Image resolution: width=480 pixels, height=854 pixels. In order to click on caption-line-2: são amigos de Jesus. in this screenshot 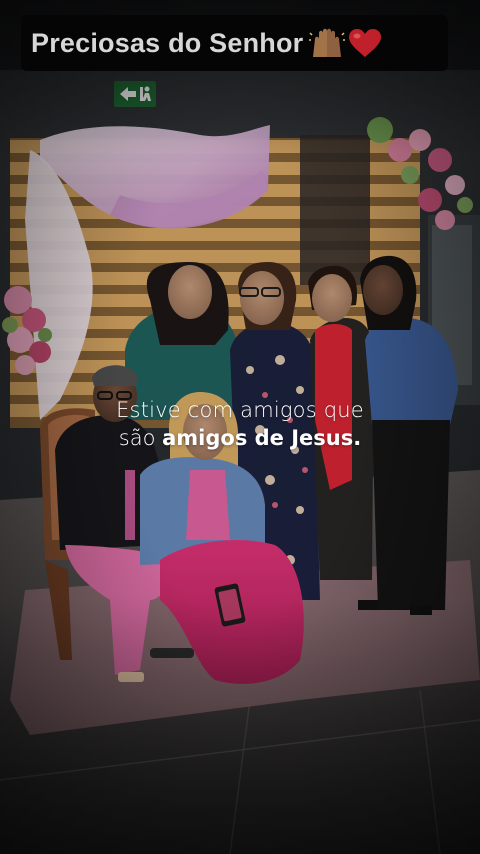, I will do `click(240, 438)`.